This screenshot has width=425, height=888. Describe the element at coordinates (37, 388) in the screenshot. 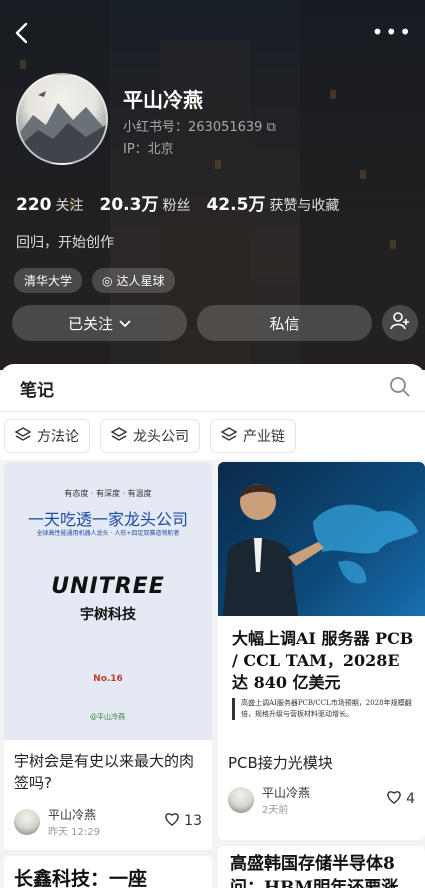

I see `tab-notes: 笔记` at that location.